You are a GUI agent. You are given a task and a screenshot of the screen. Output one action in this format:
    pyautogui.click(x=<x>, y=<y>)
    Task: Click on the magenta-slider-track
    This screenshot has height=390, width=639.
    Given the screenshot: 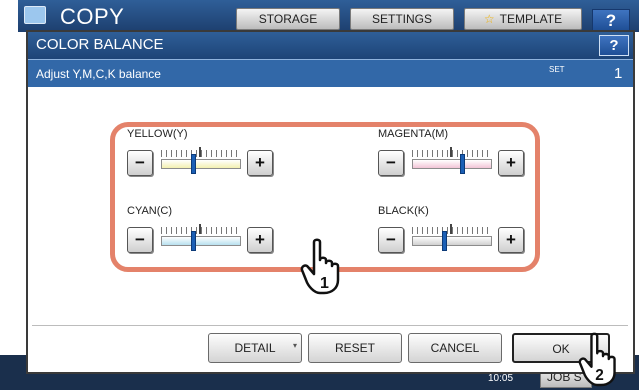 What is the action you would take?
    pyautogui.click(x=452, y=164)
    